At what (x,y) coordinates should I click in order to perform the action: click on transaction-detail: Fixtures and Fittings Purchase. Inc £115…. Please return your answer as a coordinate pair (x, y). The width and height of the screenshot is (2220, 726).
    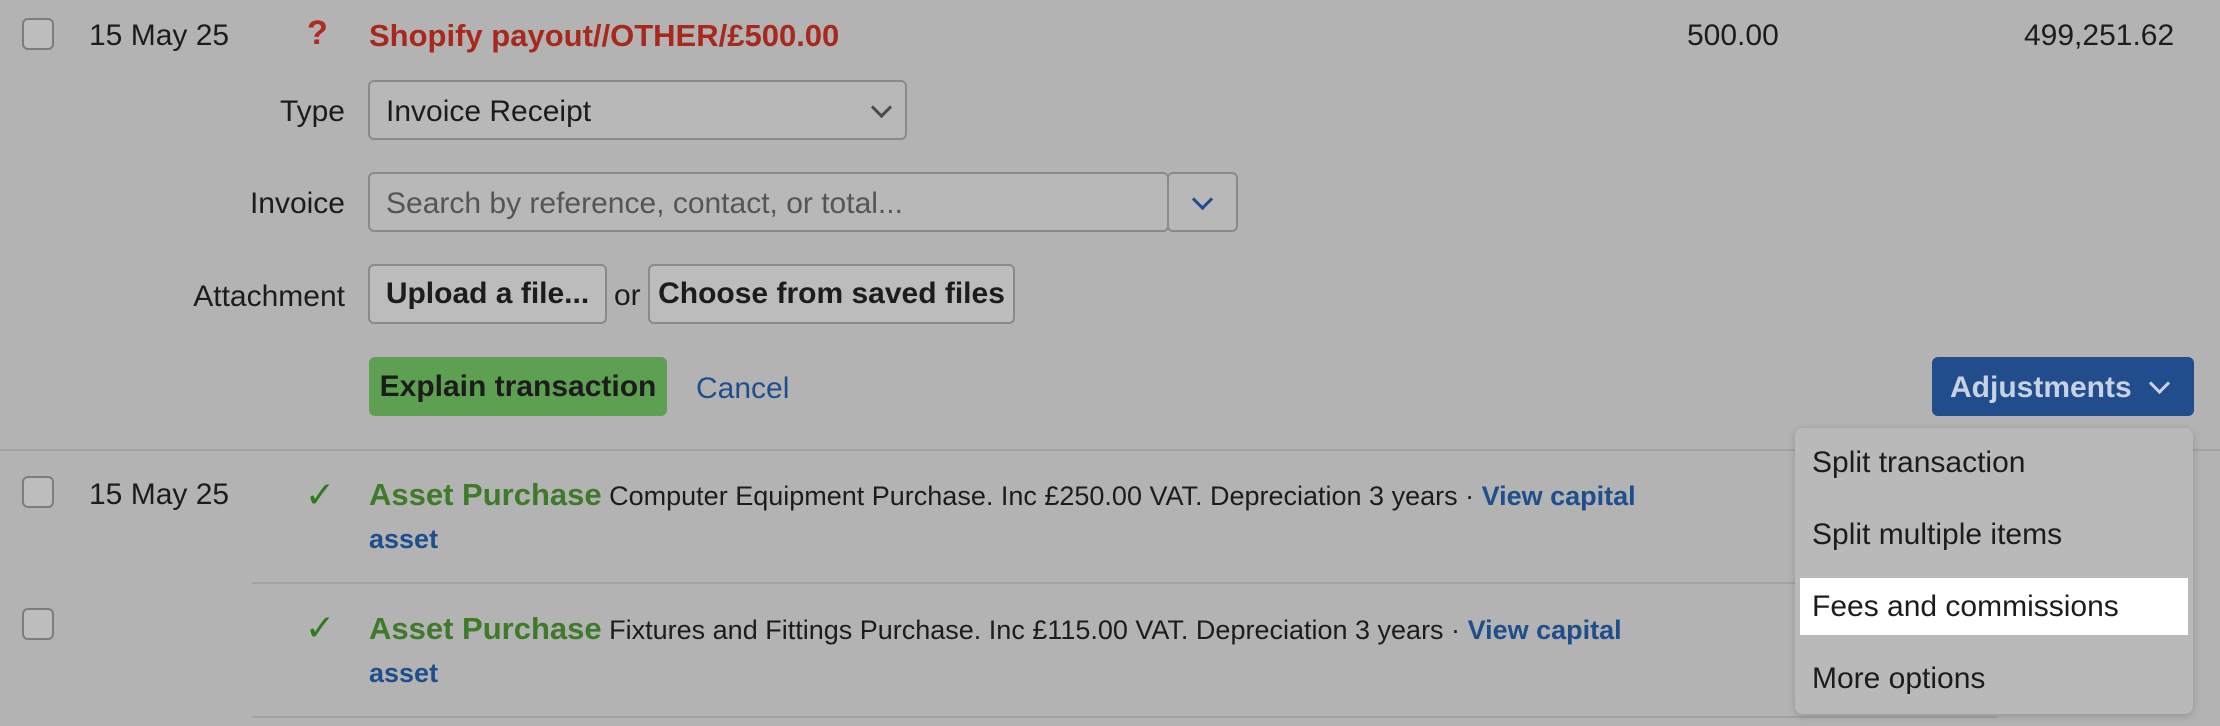
    Looking at the image, I should click on (1035, 630).